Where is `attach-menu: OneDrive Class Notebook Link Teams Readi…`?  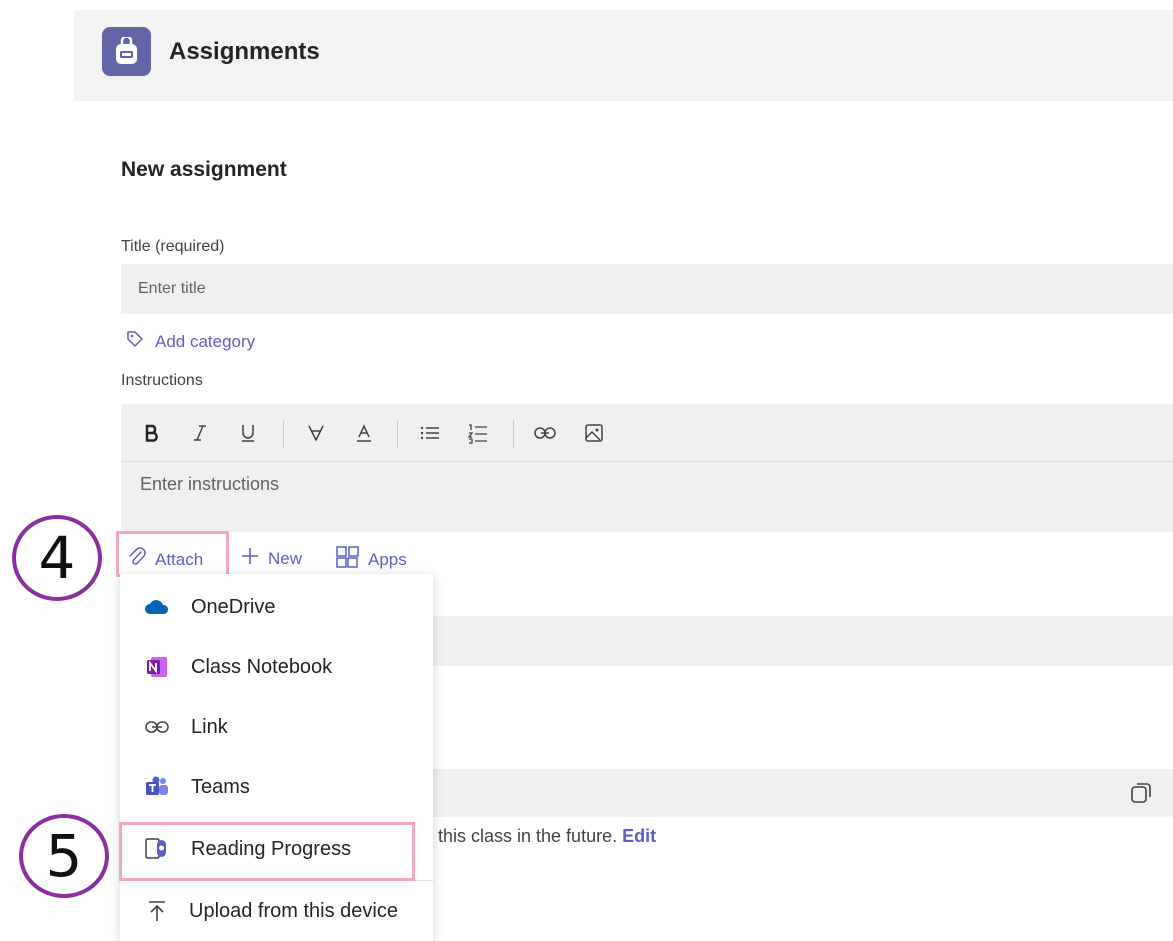
attach-menu: OneDrive Class Notebook Link Teams Readi… is located at coordinates (276, 757).